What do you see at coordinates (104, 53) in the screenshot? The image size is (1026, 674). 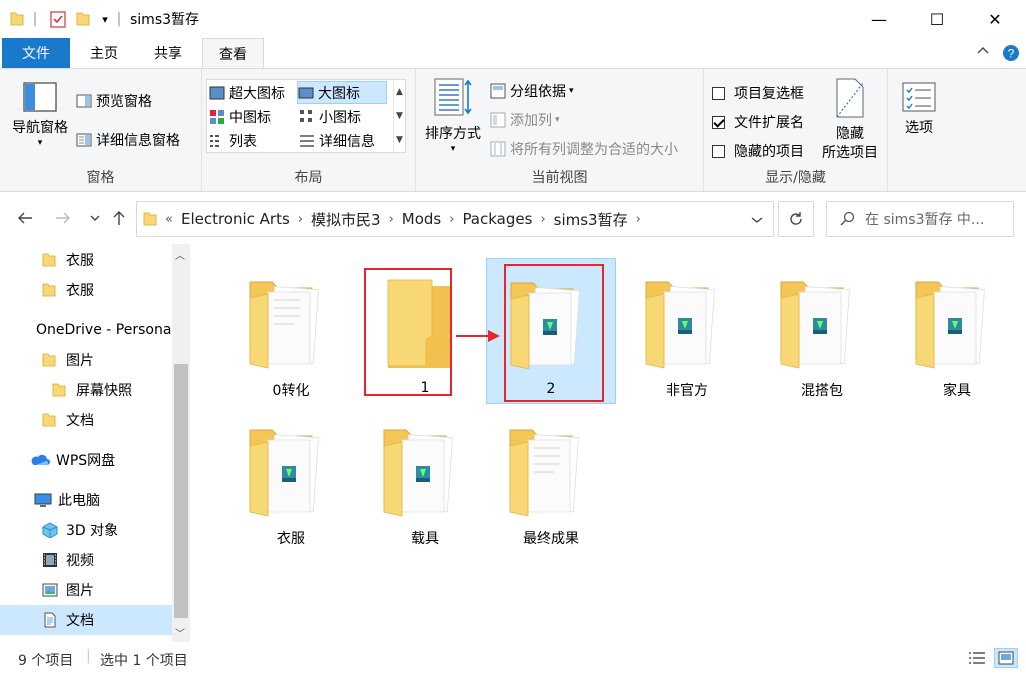 I see `tab-home: 主页` at bounding box center [104, 53].